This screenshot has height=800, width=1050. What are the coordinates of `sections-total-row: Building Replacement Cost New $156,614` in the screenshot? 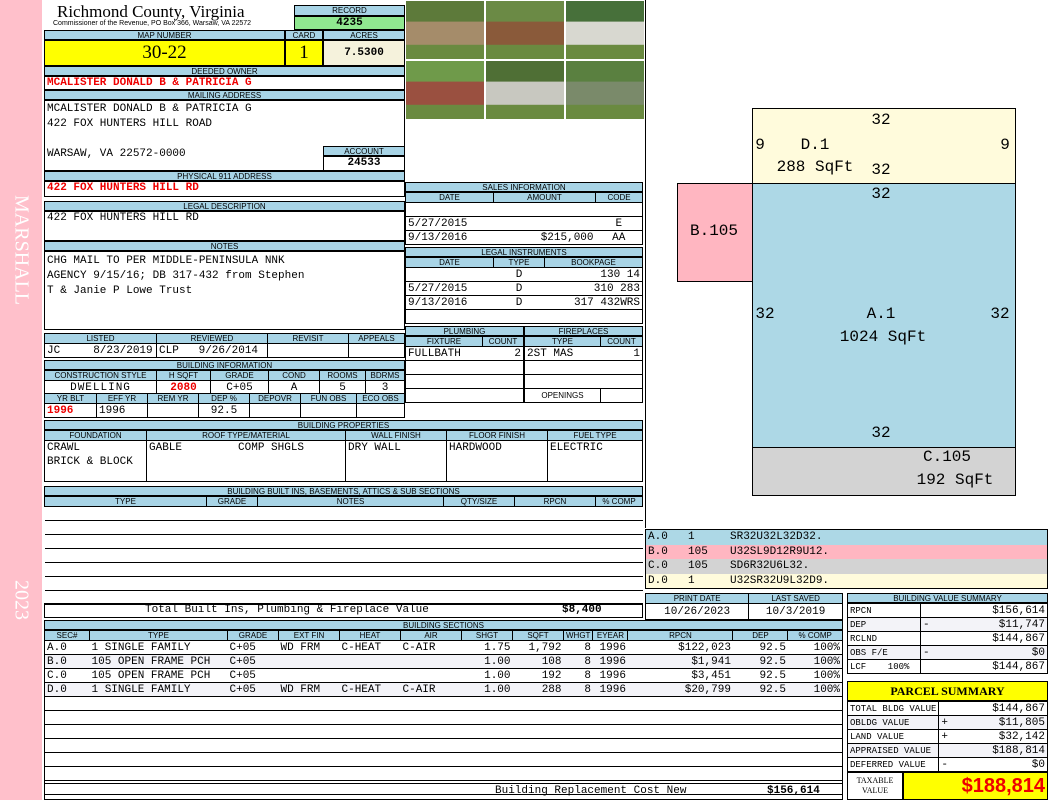 It's located at (443, 791).